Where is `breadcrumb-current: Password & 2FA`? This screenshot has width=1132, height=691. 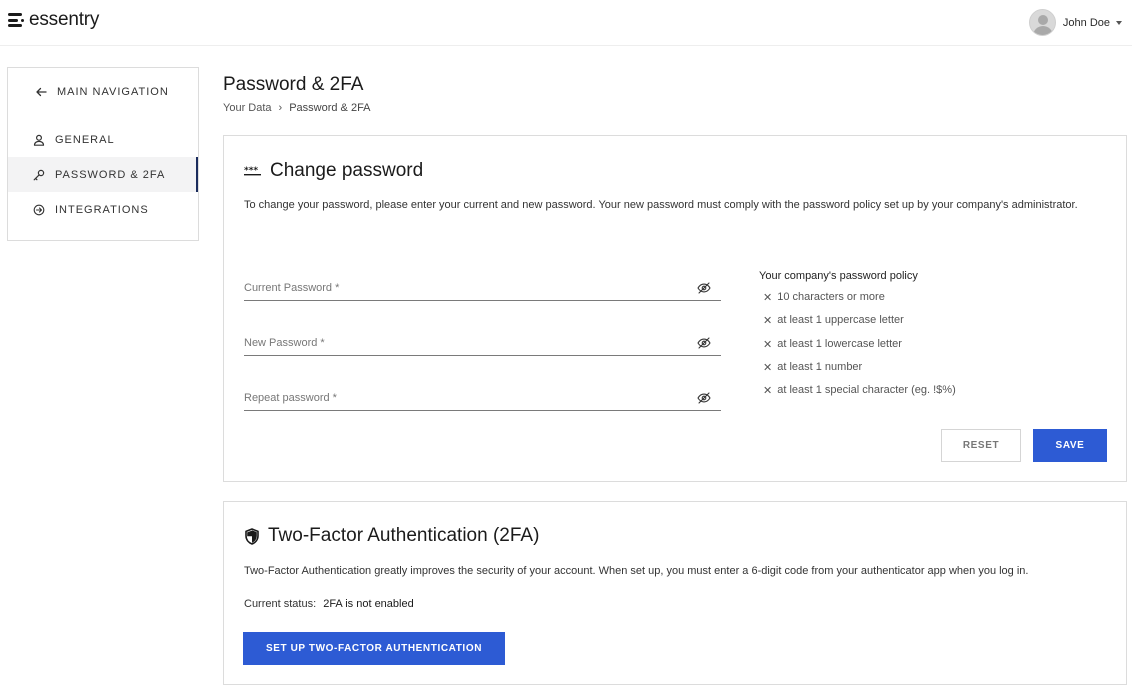 breadcrumb-current: Password & 2FA is located at coordinates (330, 108).